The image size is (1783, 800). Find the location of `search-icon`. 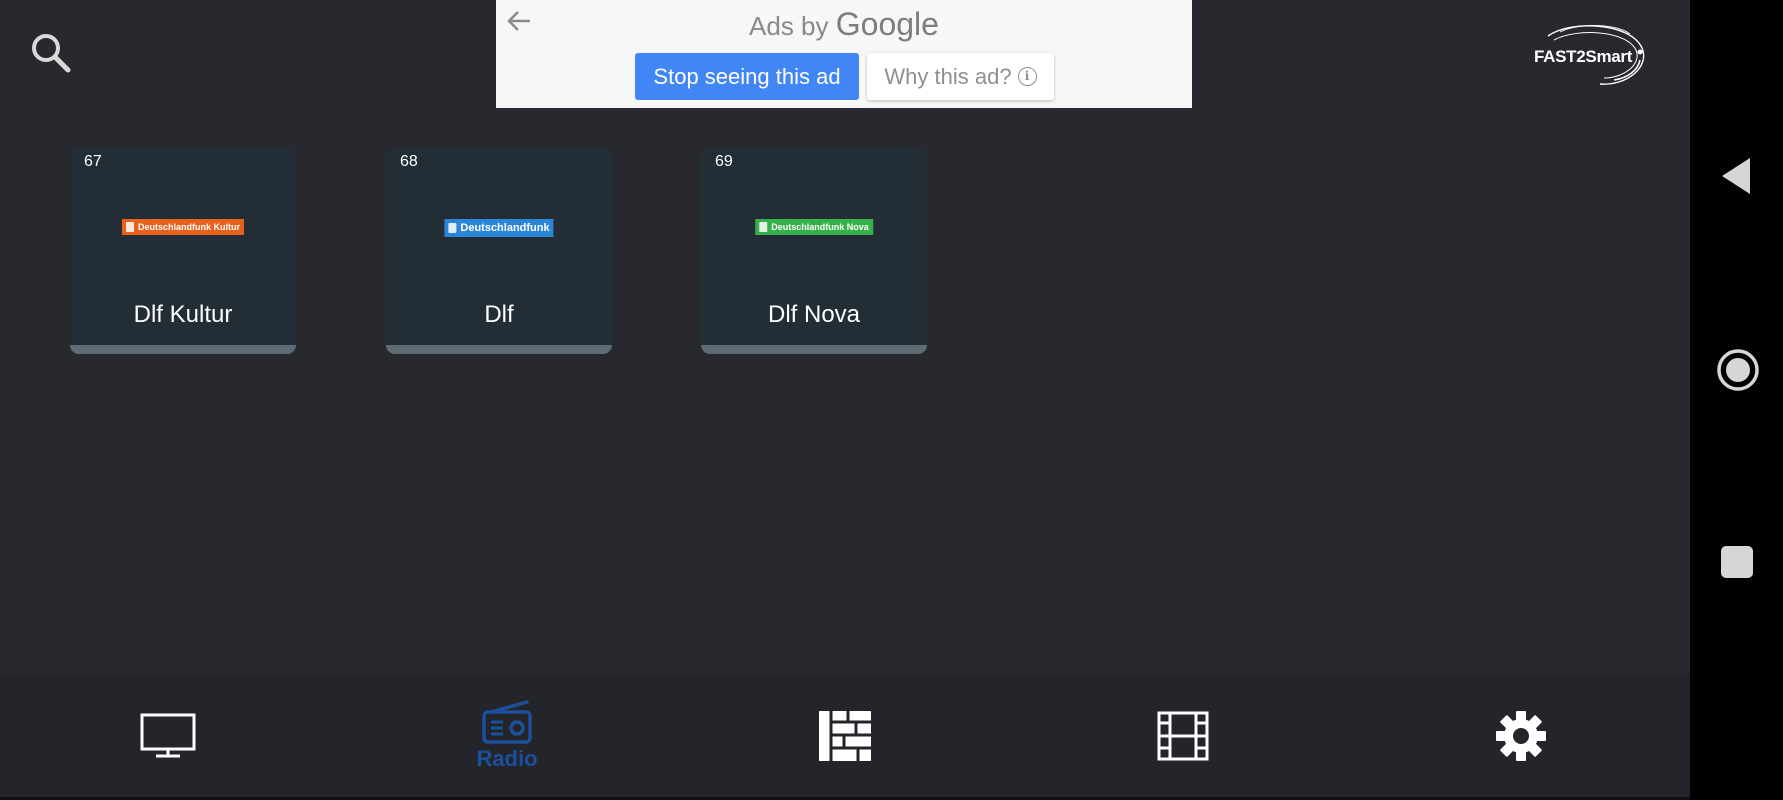

search-icon is located at coordinates (51, 53).